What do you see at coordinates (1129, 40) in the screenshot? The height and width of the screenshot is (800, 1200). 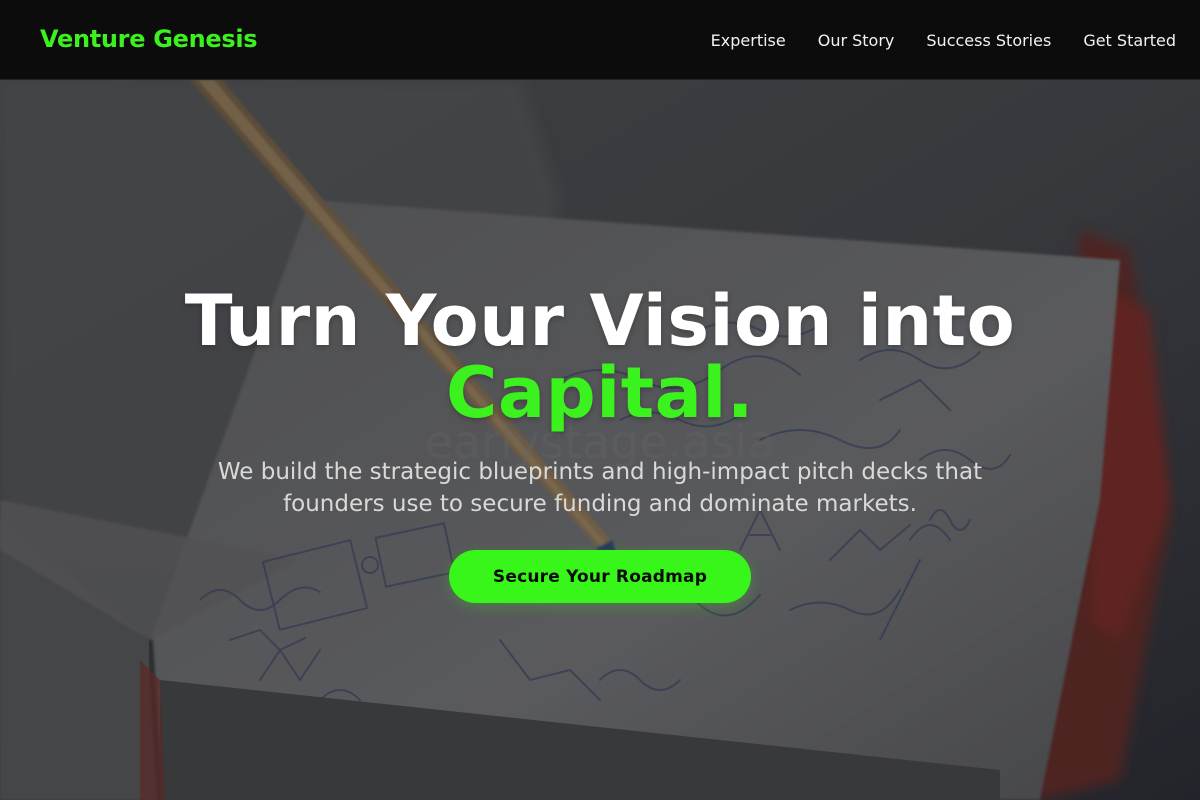 I see `nav-link-get-started: Get Started` at bounding box center [1129, 40].